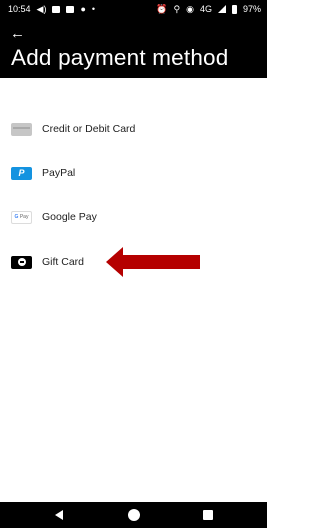 The image size is (320, 528). What do you see at coordinates (251, 9) in the screenshot?
I see `battery-level: 97%` at bounding box center [251, 9].